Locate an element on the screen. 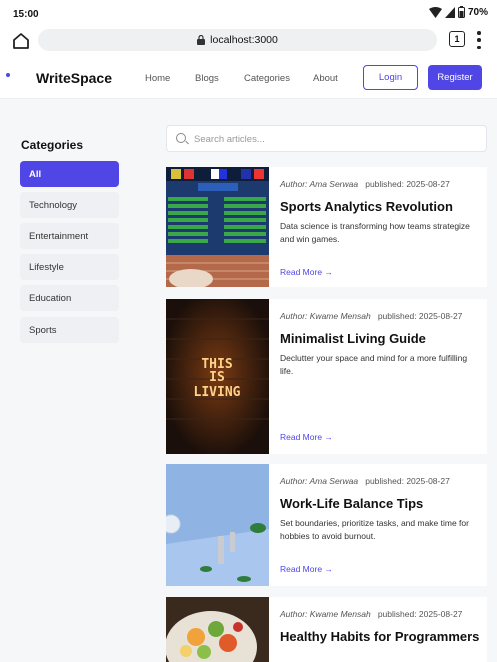  home-icon is located at coordinates (21, 41).